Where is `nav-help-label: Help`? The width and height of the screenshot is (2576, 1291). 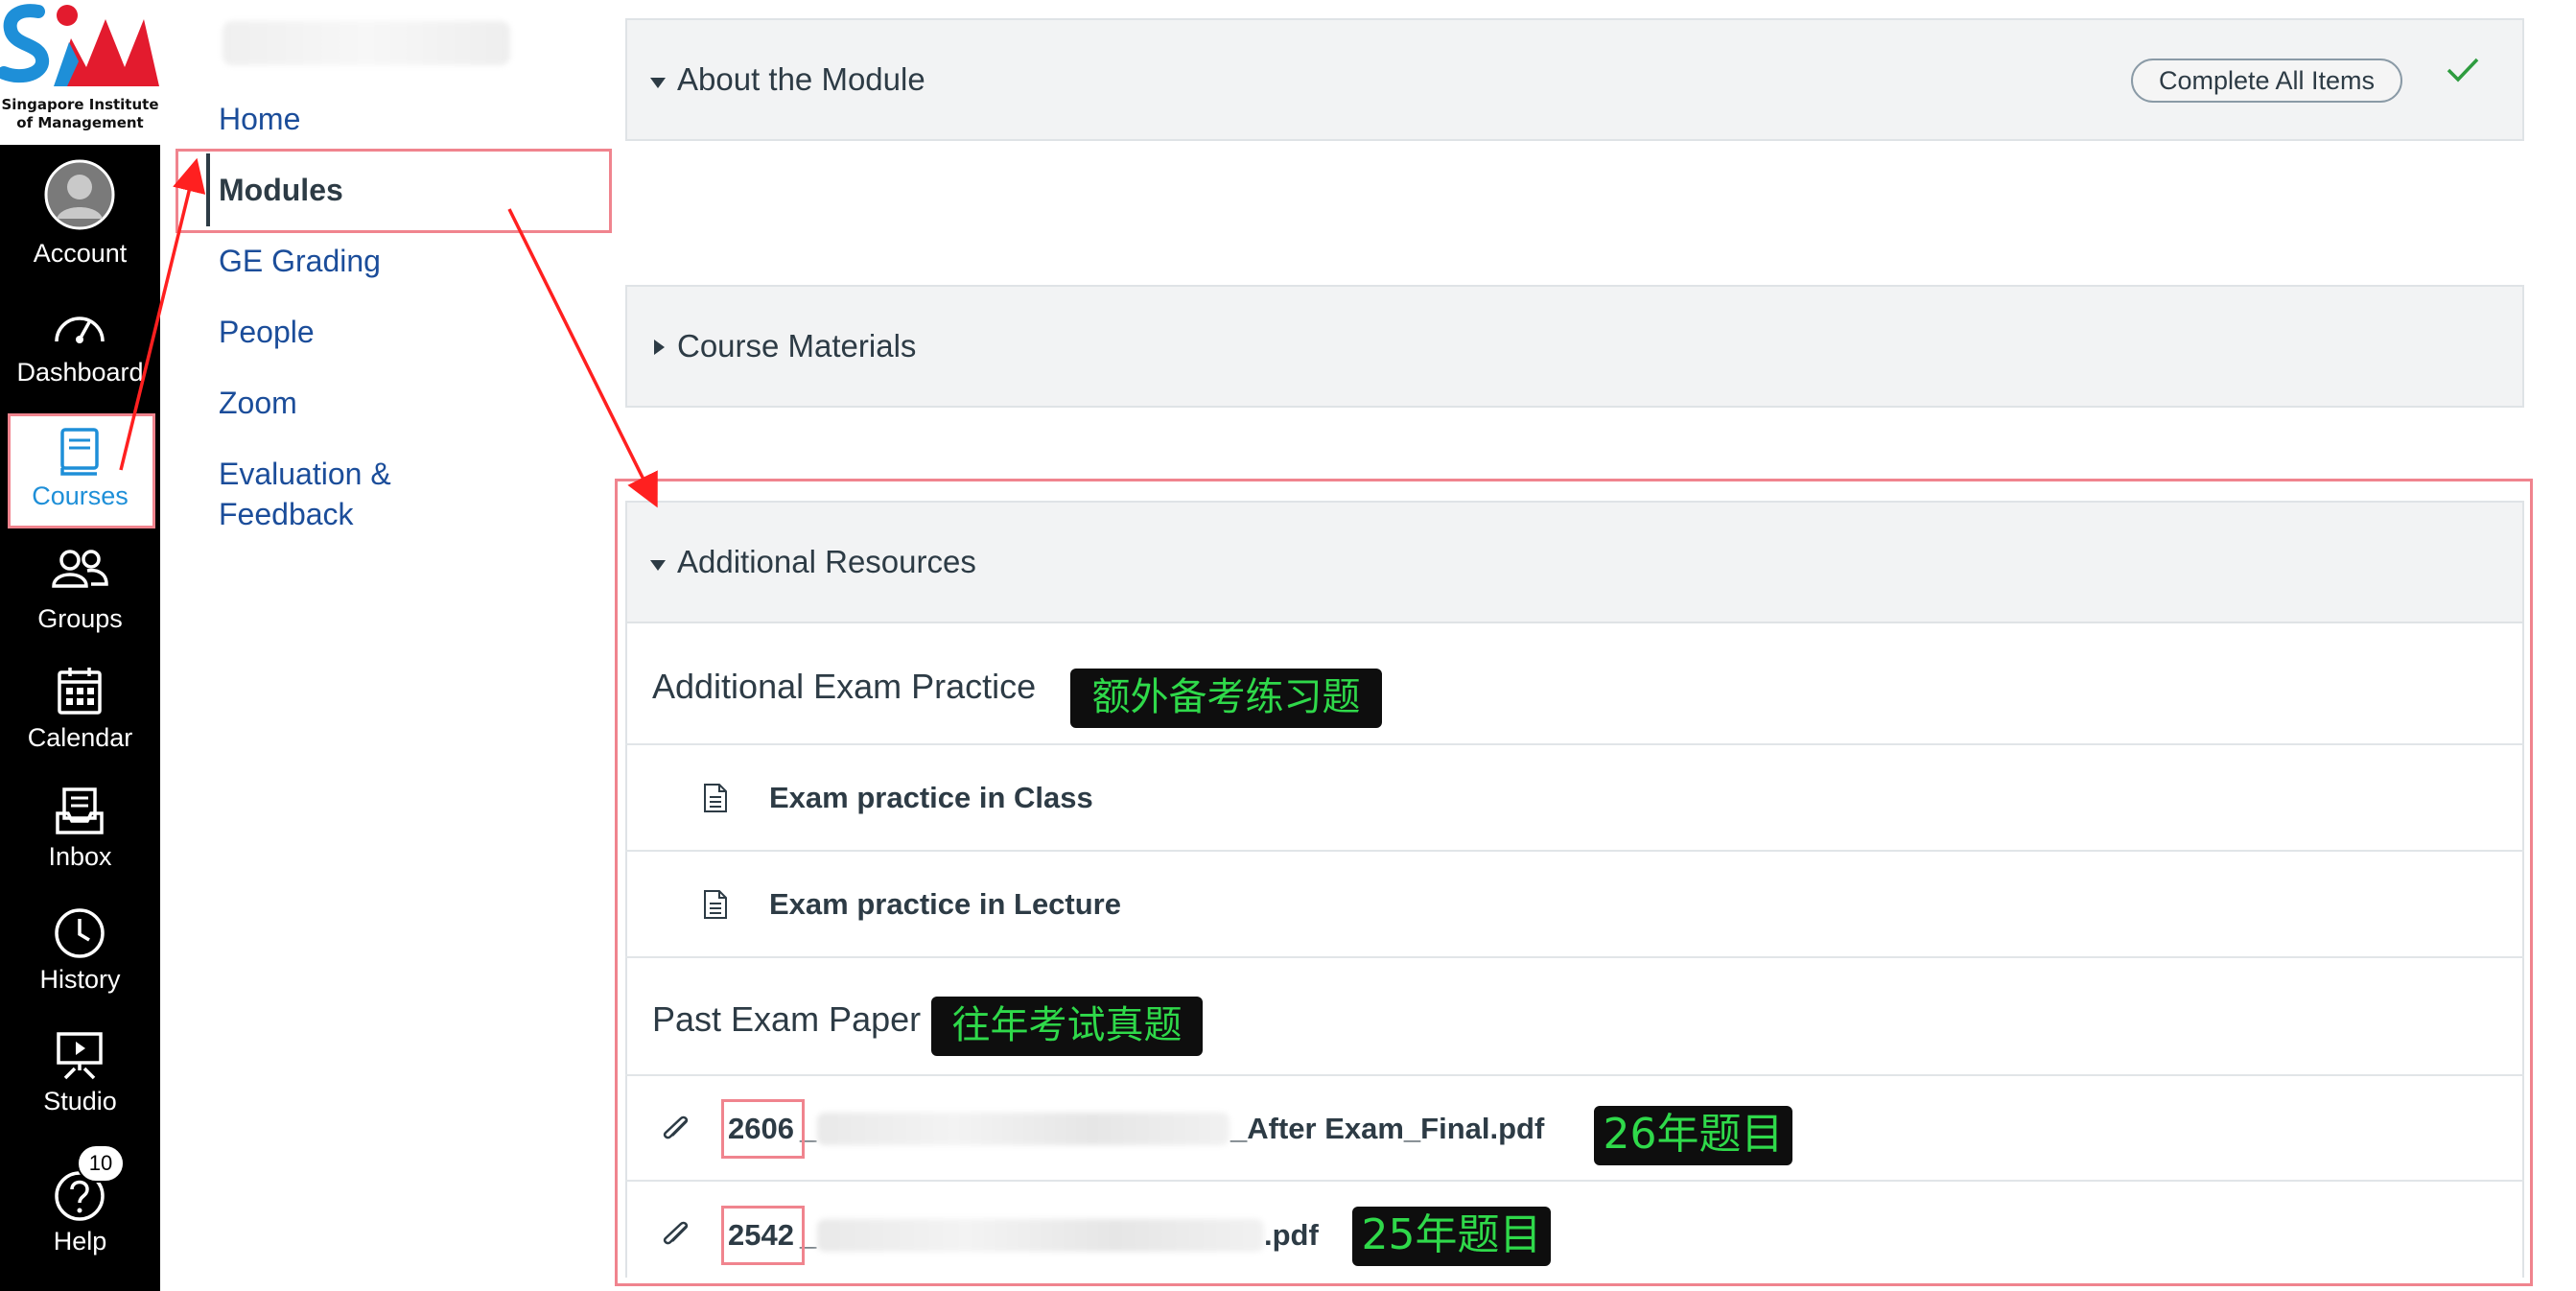
nav-help-label: Help is located at coordinates (80, 1241).